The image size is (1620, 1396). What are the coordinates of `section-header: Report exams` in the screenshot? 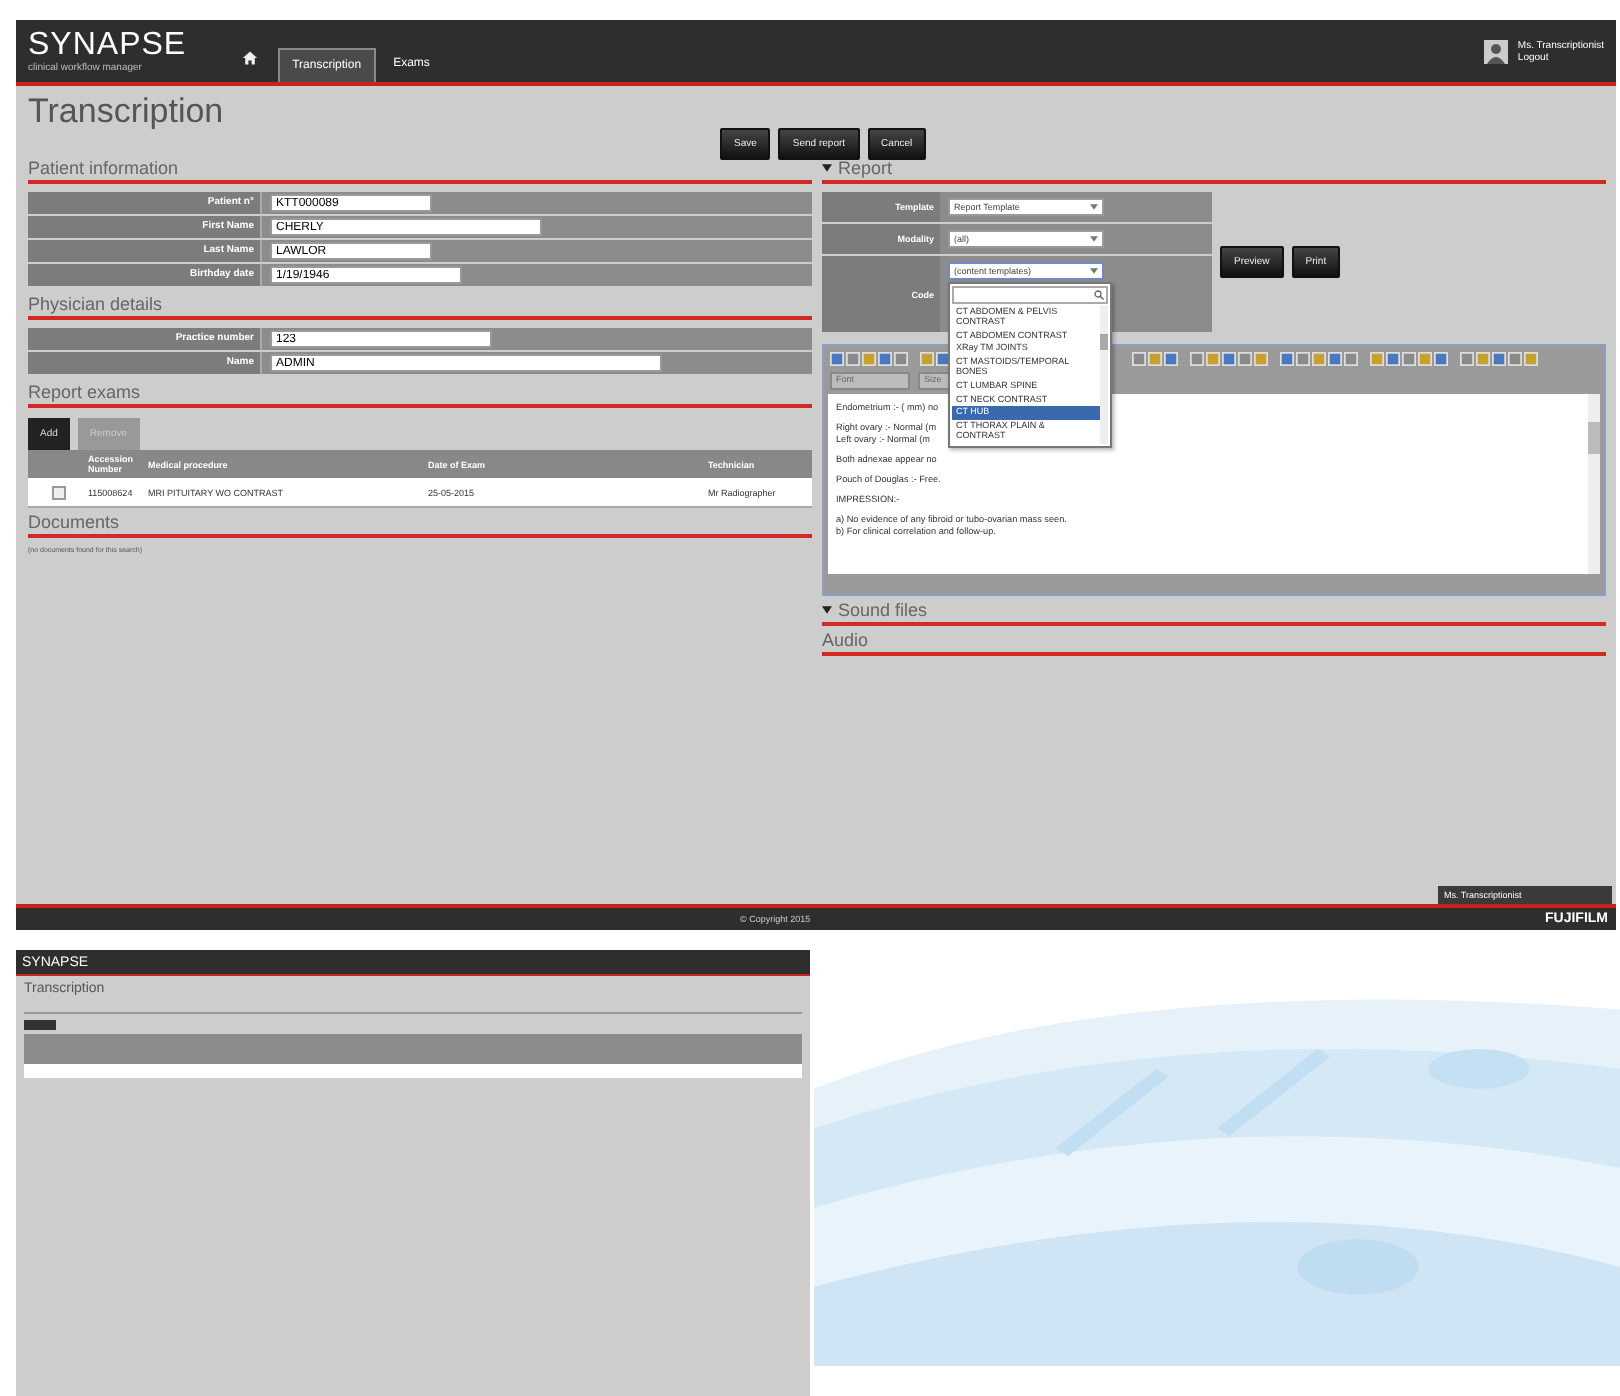 It's located at (420, 393).